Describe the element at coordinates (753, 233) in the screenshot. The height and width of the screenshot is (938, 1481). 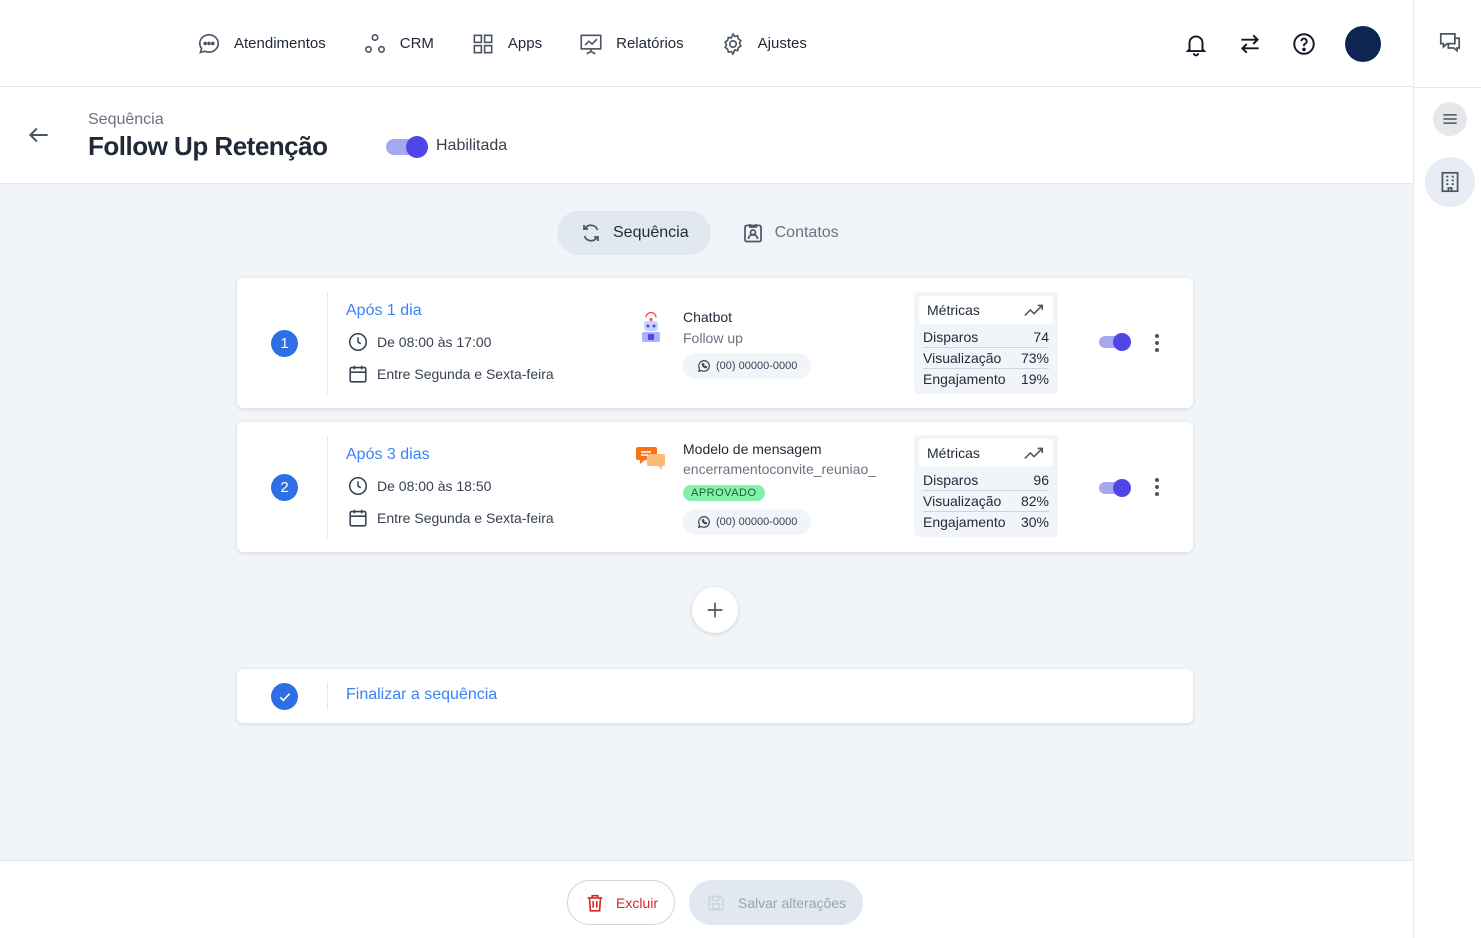
I see `contact-badge-icon` at that location.